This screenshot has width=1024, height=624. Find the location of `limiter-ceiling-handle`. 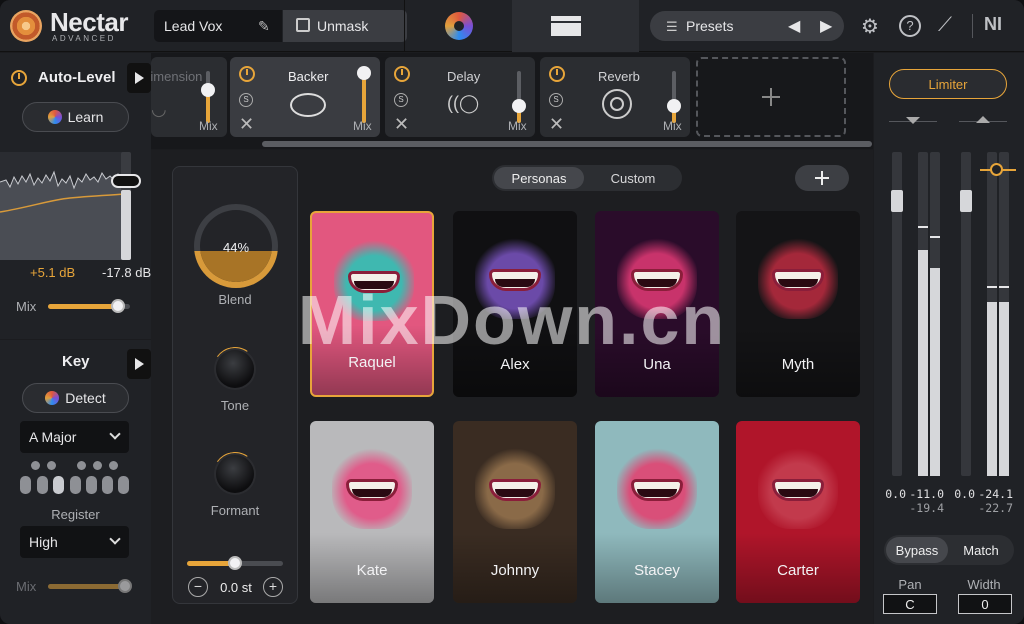

limiter-ceiling-handle is located at coordinates (996, 169).